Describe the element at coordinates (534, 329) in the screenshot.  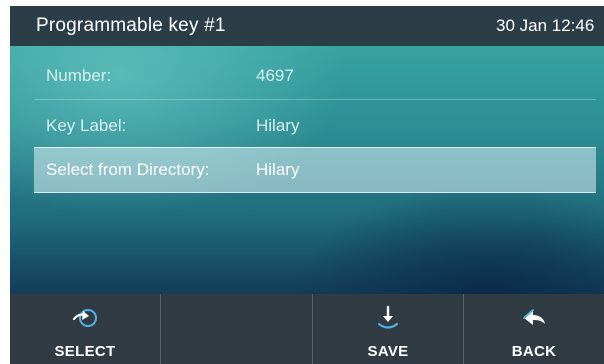
I see `back-softkey: BACK` at that location.